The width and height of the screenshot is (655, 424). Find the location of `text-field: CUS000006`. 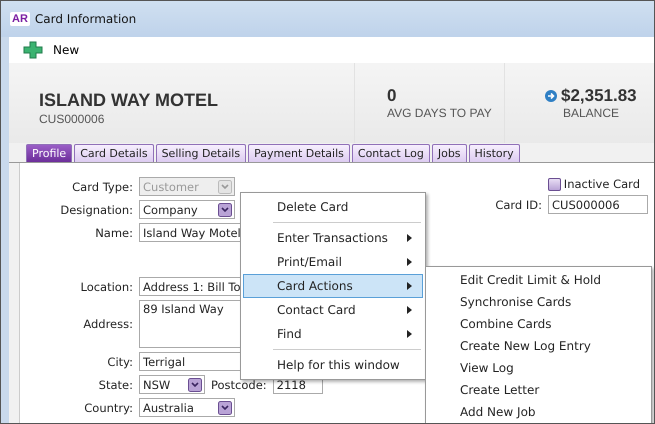

text-field: CUS000006 is located at coordinates (598, 204).